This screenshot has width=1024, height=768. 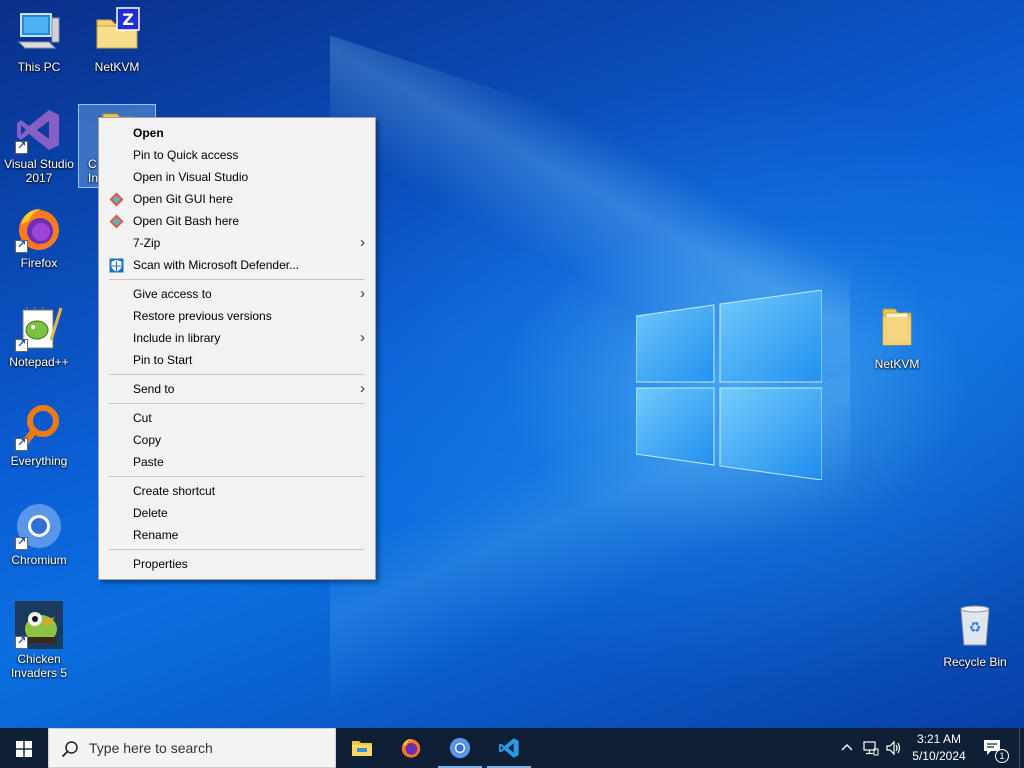 What do you see at coordinates (897, 327) in the screenshot?
I see `folder-icon` at bounding box center [897, 327].